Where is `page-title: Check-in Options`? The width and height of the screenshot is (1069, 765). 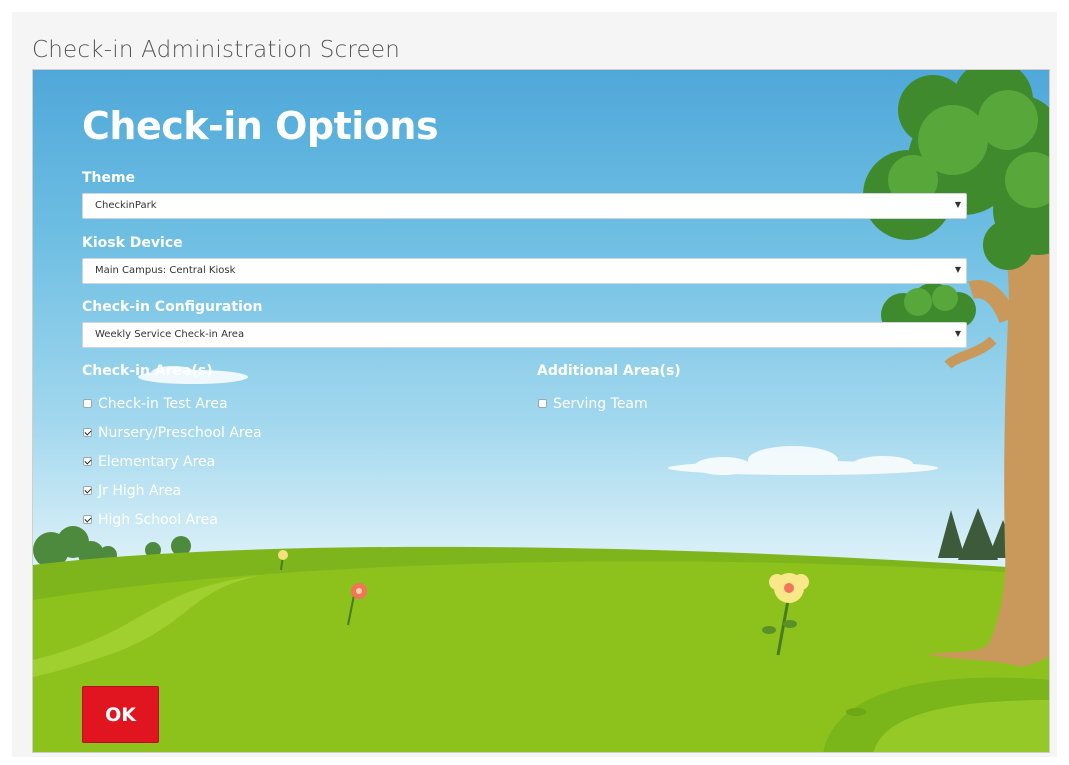 page-title: Check-in Options is located at coordinates (260, 126).